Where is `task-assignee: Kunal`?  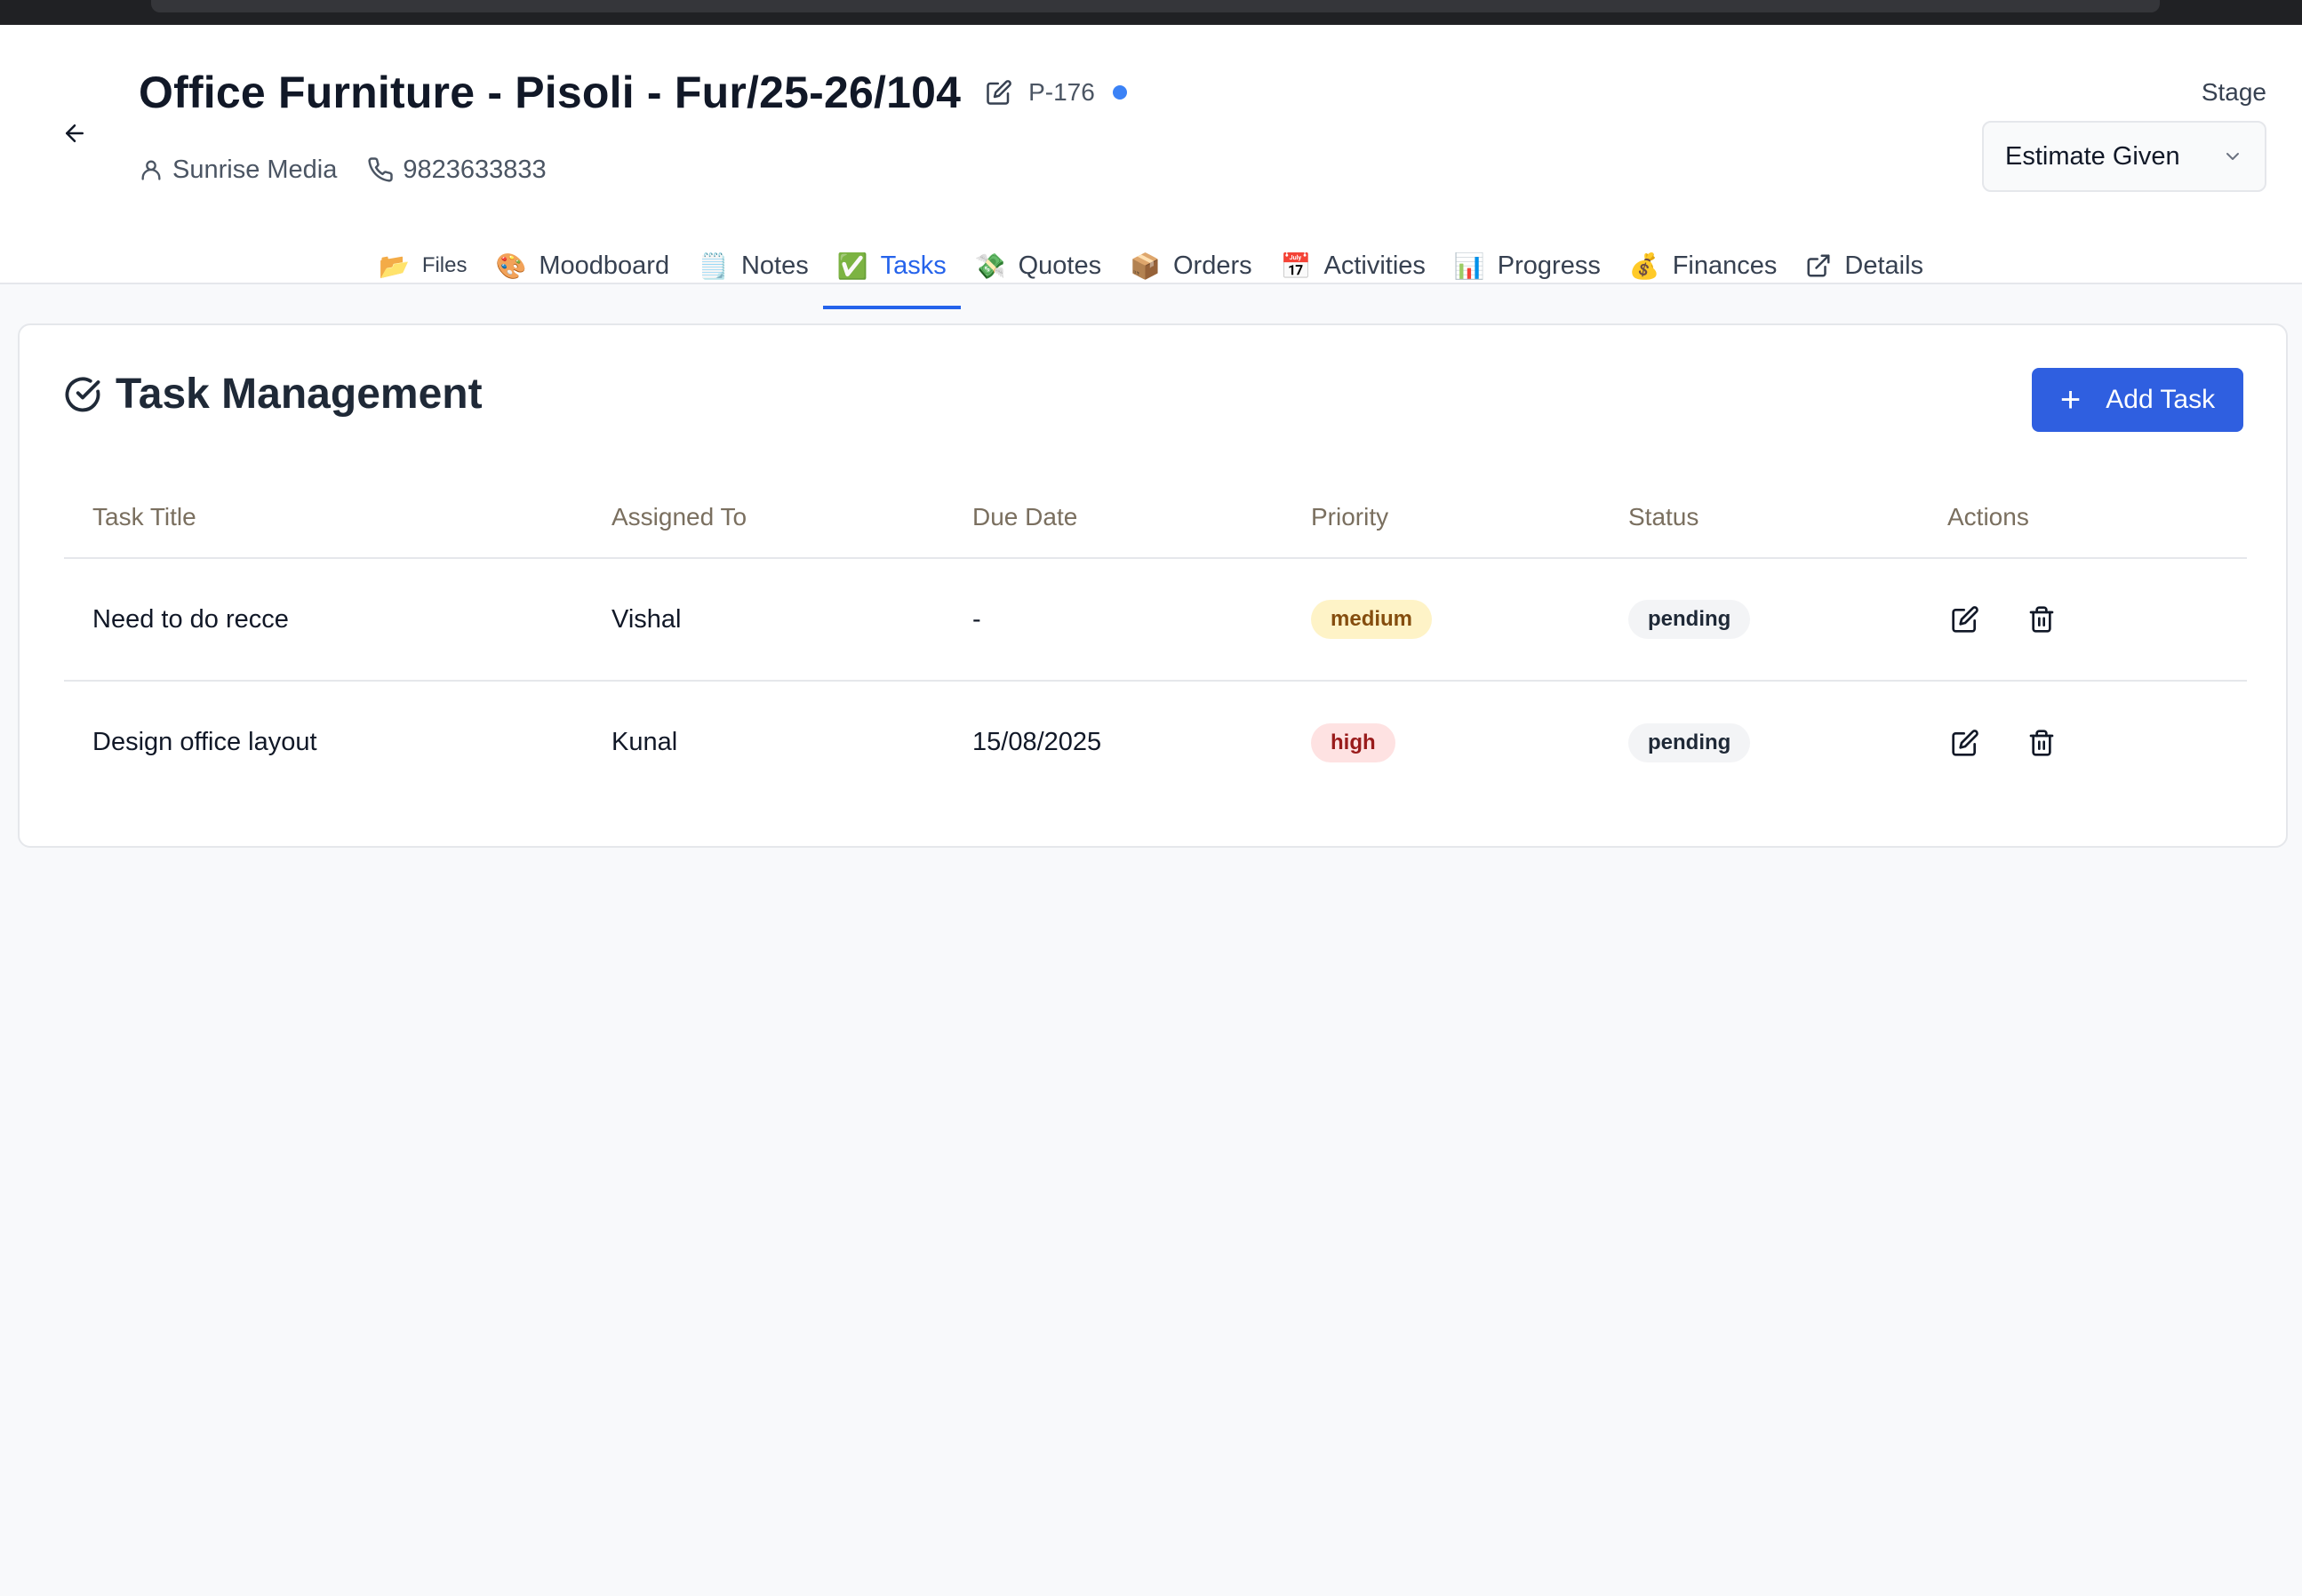 task-assignee: Kunal is located at coordinates (644, 742).